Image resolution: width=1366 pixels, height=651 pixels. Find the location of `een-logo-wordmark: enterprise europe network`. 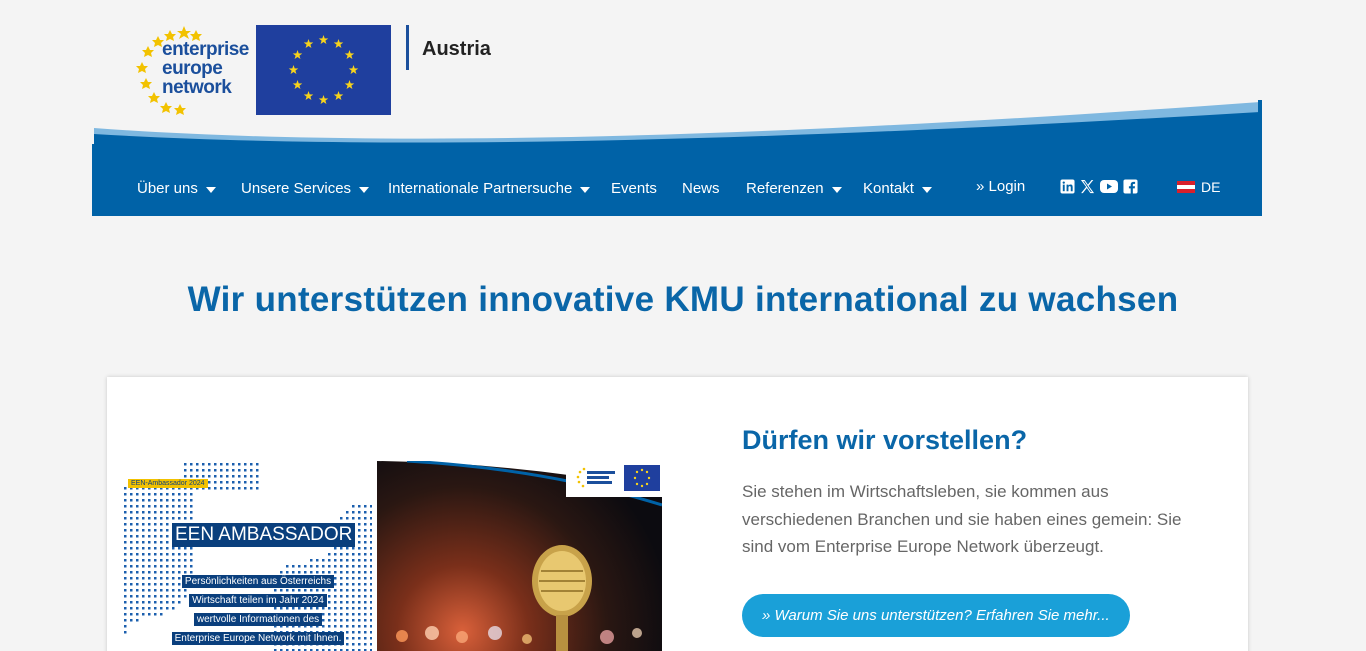

een-logo-wordmark: enterprise europe network is located at coordinates (205, 68).